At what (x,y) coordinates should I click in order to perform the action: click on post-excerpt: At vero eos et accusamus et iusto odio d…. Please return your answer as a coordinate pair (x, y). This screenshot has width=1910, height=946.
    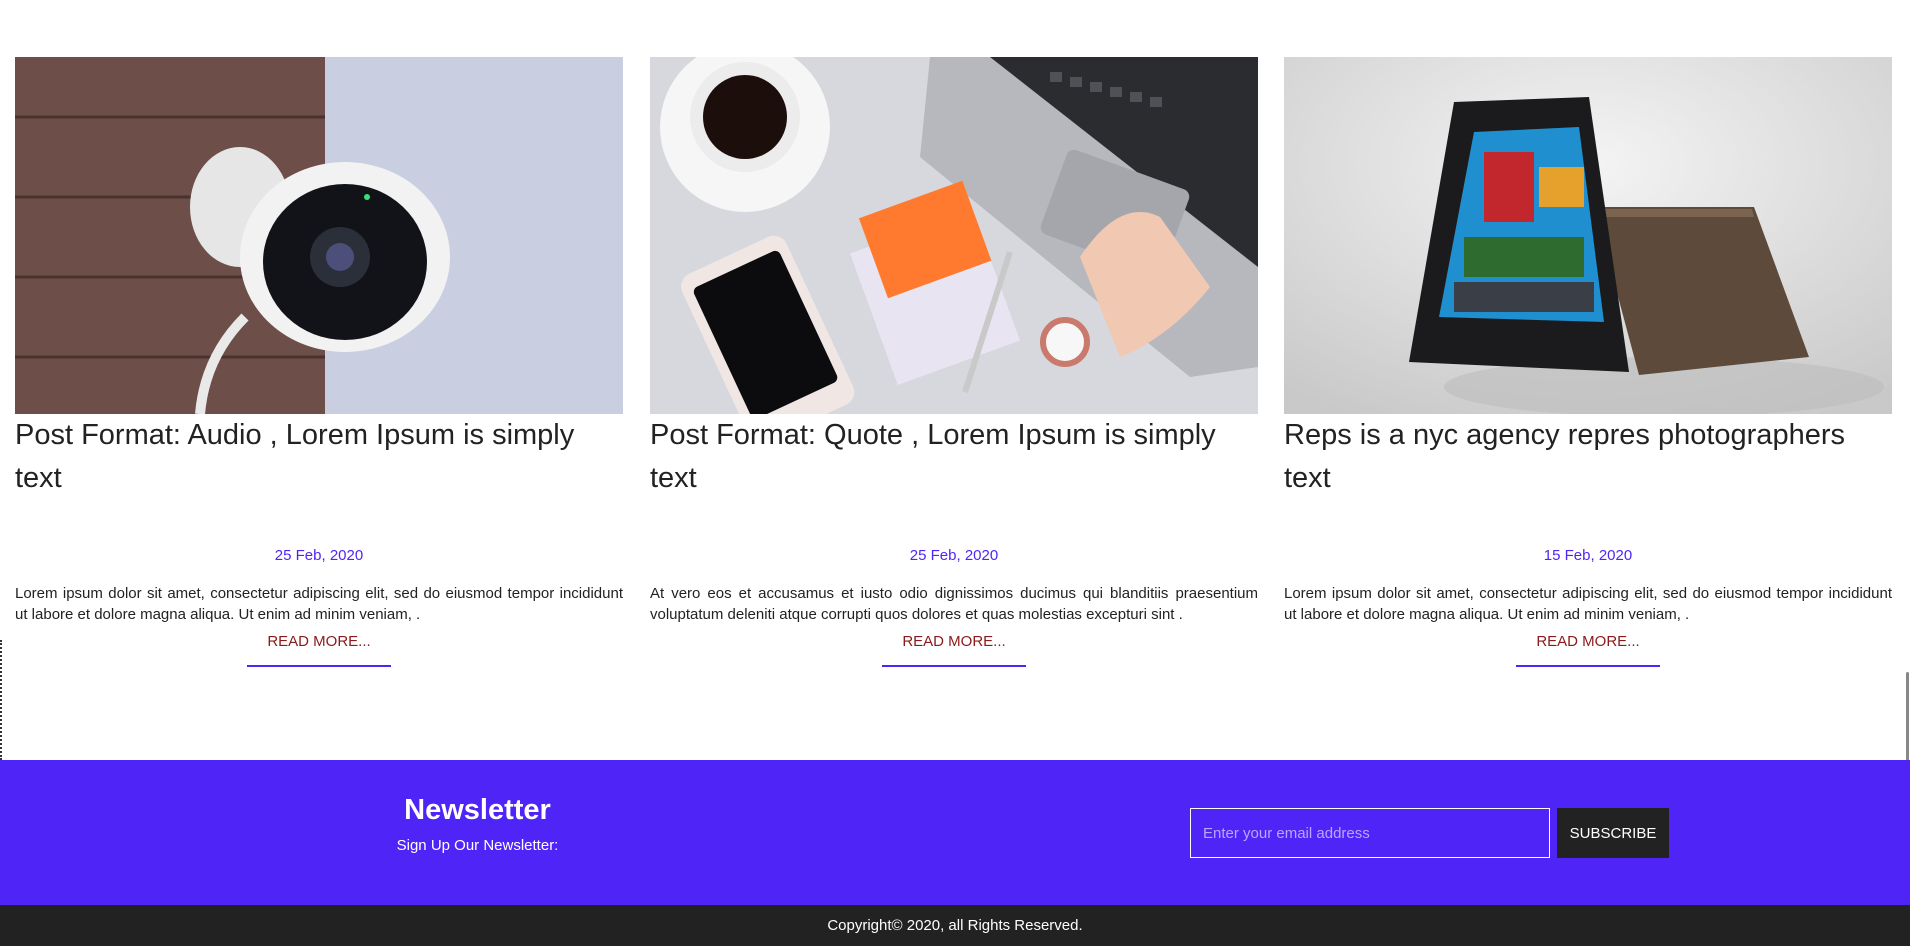
    Looking at the image, I should click on (954, 604).